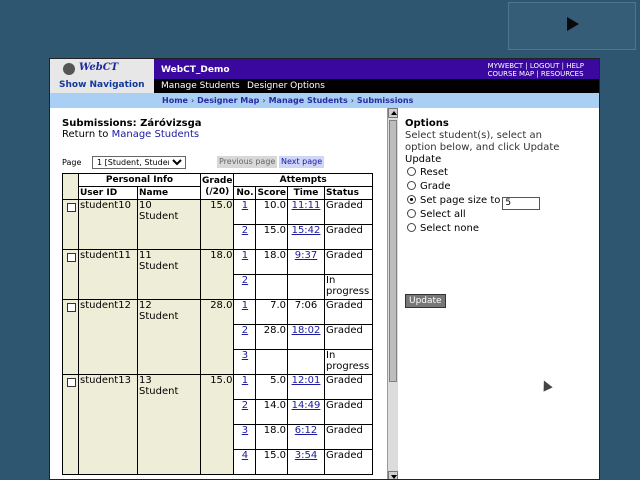 Image resolution: width=640 pixels, height=480 pixels. I want to click on attempt-no-cell: 3, so click(245, 362).